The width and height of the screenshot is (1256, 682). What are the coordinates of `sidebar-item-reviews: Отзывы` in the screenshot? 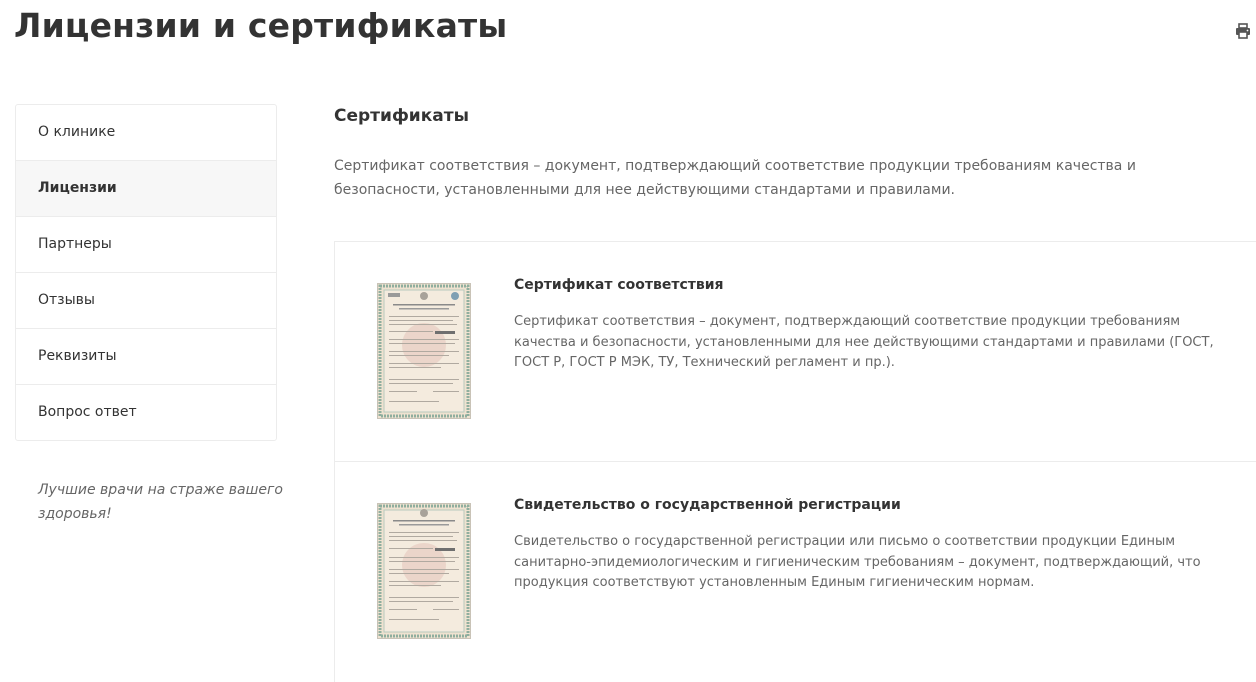 It's located at (146, 300).